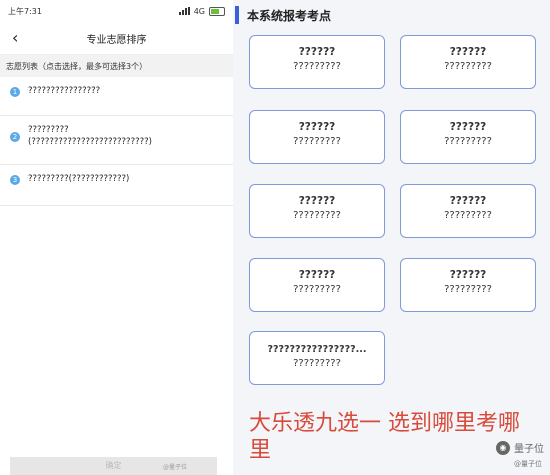 The width and height of the screenshot is (550, 475). What do you see at coordinates (15, 92) in the screenshot?
I see `item-number-badge: 1` at bounding box center [15, 92].